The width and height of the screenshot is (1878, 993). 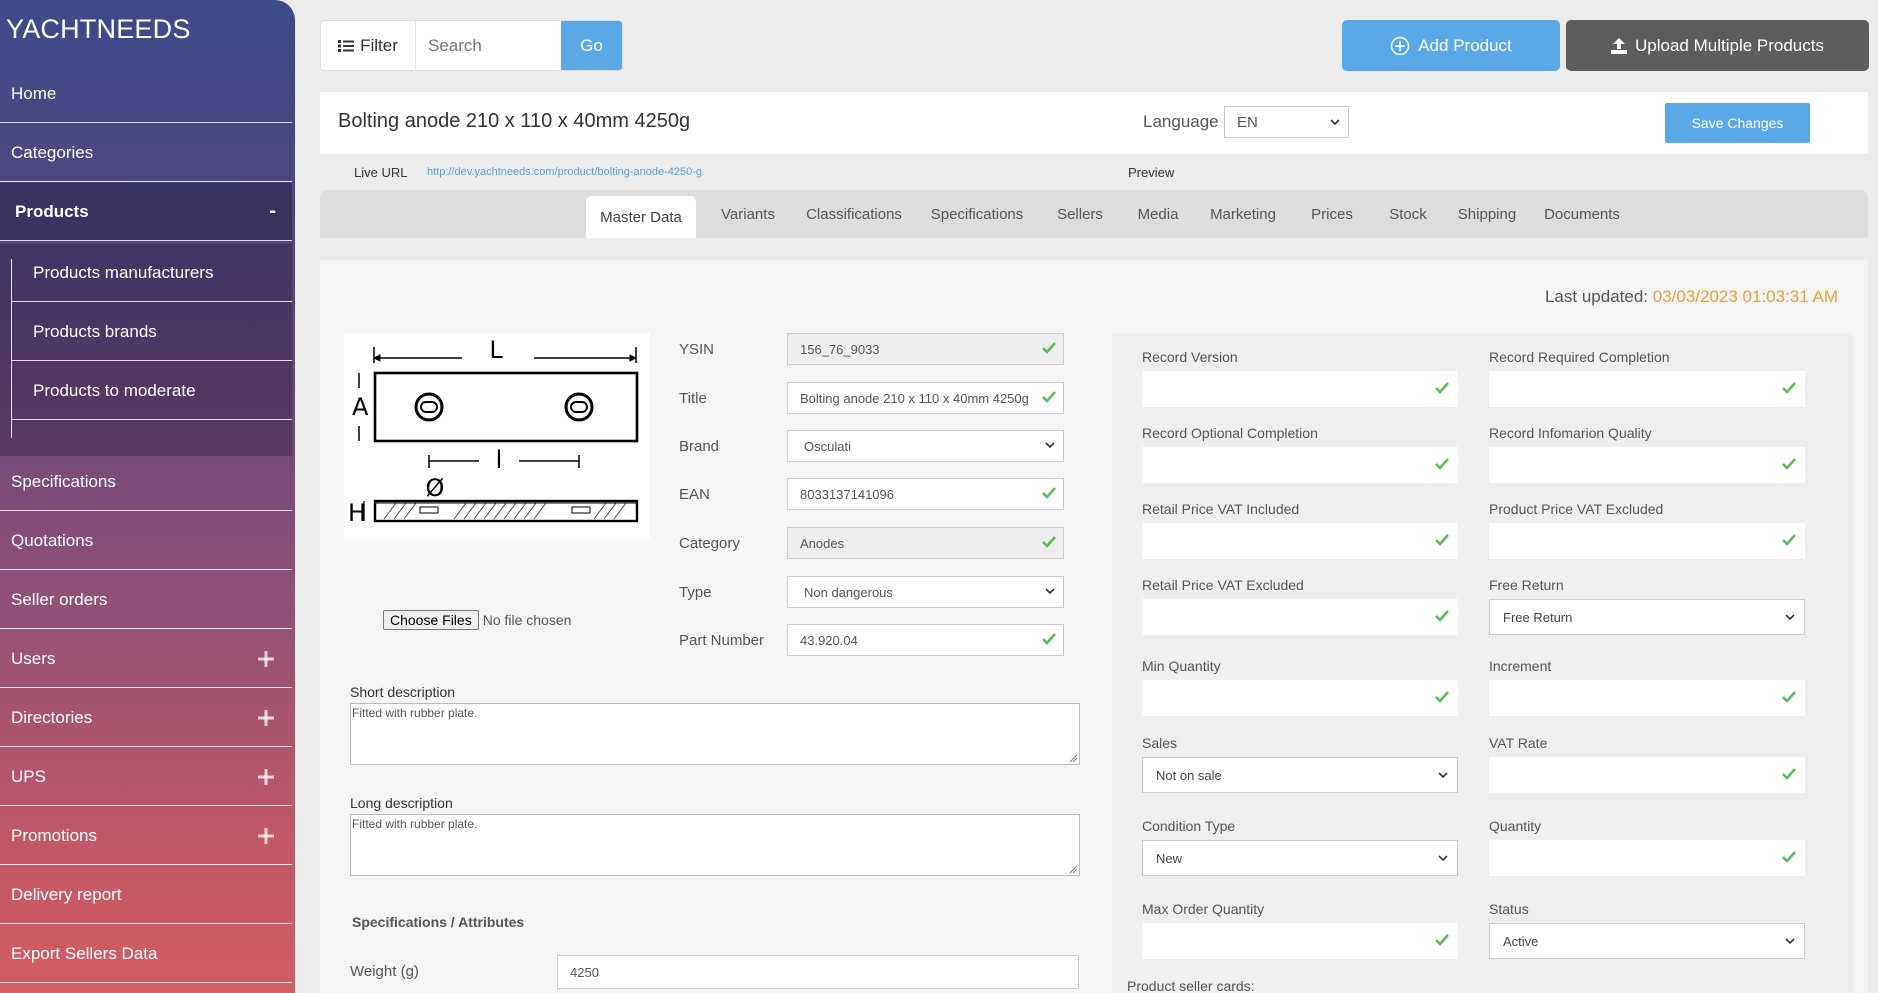 What do you see at coordinates (499, 460) in the screenshot?
I see `drawing-label-l: l` at bounding box center [499, 460].